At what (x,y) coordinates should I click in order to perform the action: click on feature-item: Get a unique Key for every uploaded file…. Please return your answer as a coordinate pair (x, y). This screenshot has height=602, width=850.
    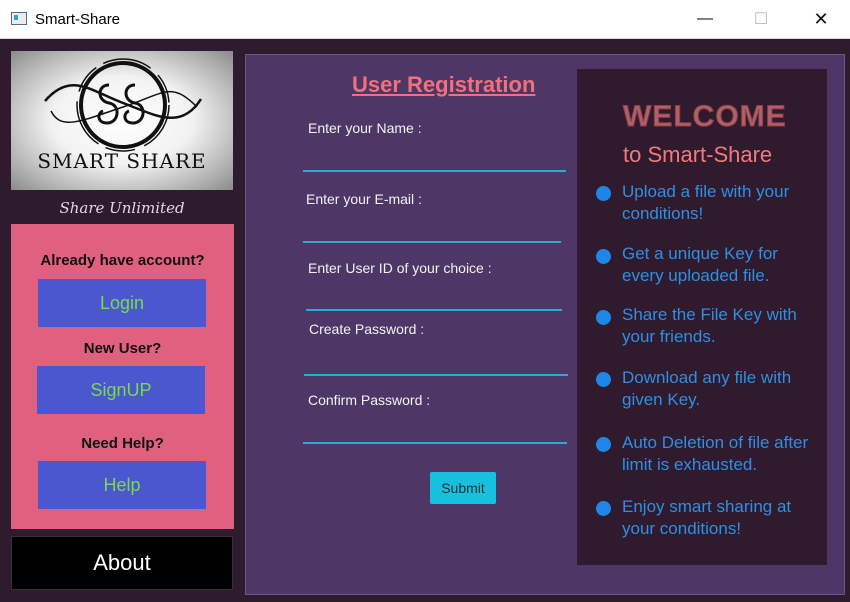
    Looking at the image, I should click on (700, 264).